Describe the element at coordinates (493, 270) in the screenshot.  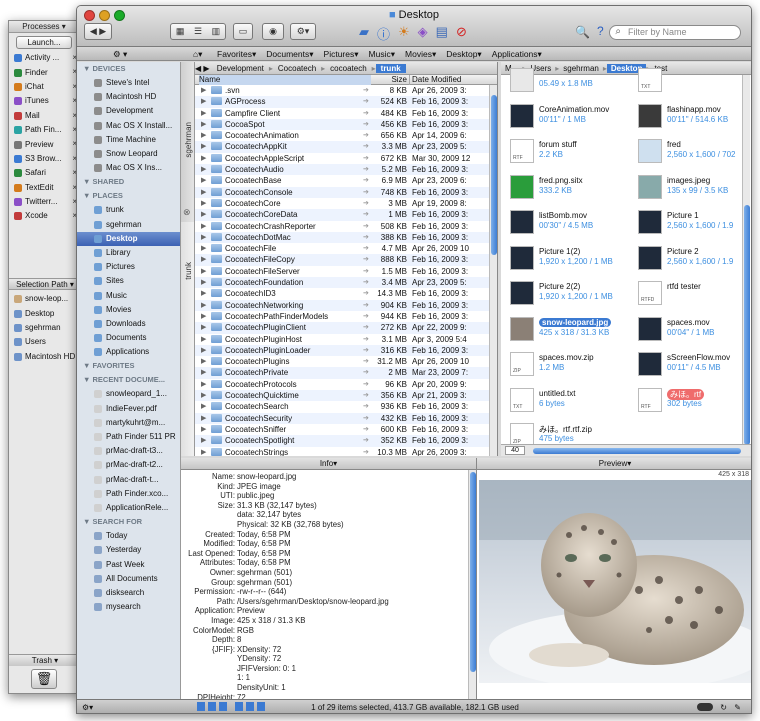
I see `list-scrollbar` at that location.